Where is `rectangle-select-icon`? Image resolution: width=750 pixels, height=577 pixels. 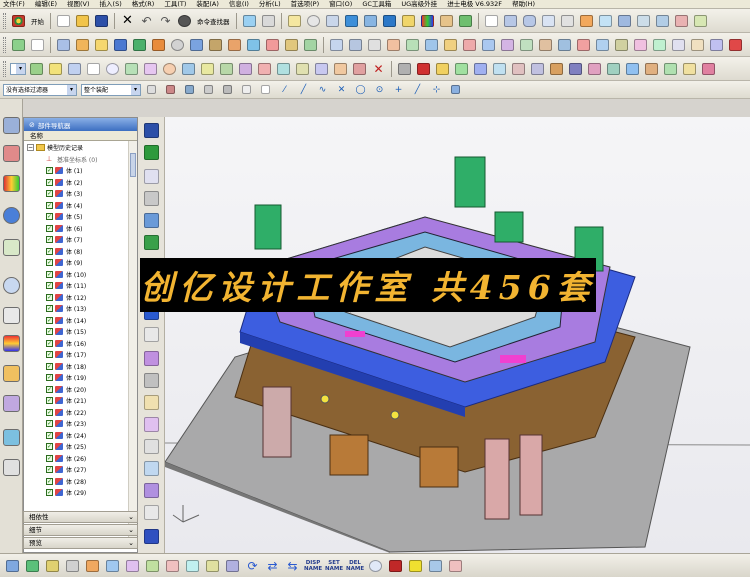 rectangle-select-icon is located at coordinates (265, 89).